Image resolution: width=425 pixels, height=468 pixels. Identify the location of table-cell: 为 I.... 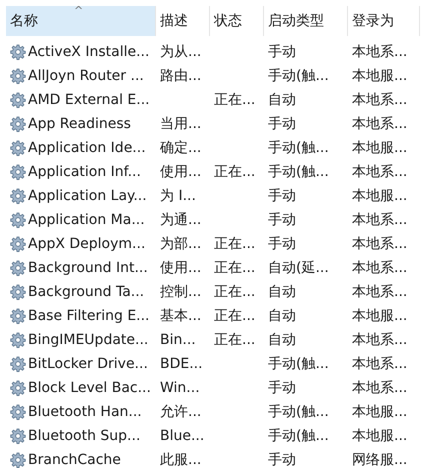
(178, 196).